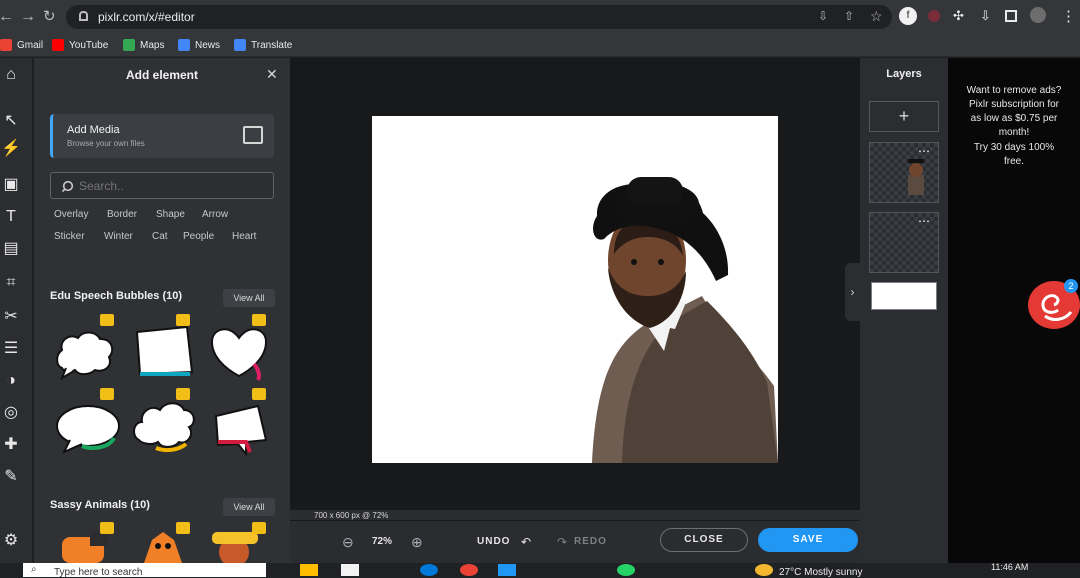 The height and width of the screenshot is (578, 1080). Describe the element at coordinates (904, 296) in the screenshot. I see `background-layer` at that location.